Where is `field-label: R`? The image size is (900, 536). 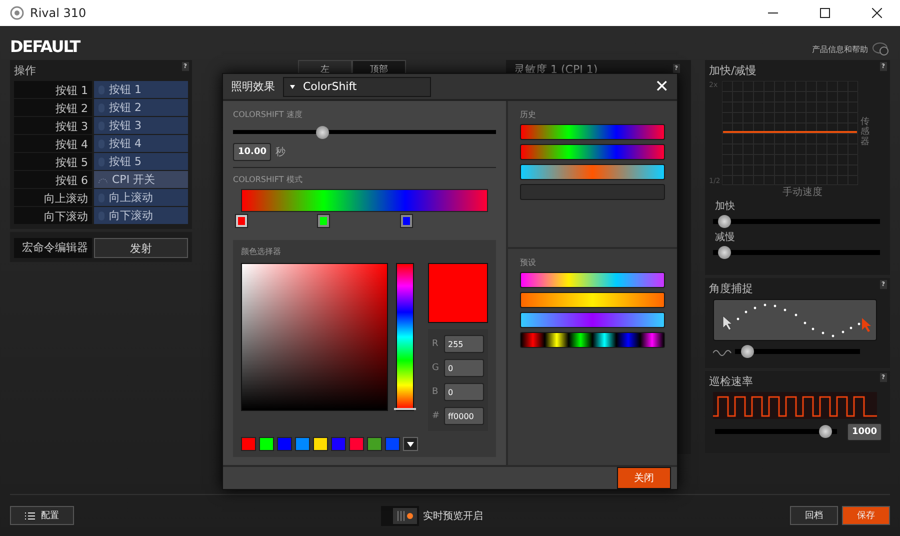 field-label: R is located at coordinates (436, 344).